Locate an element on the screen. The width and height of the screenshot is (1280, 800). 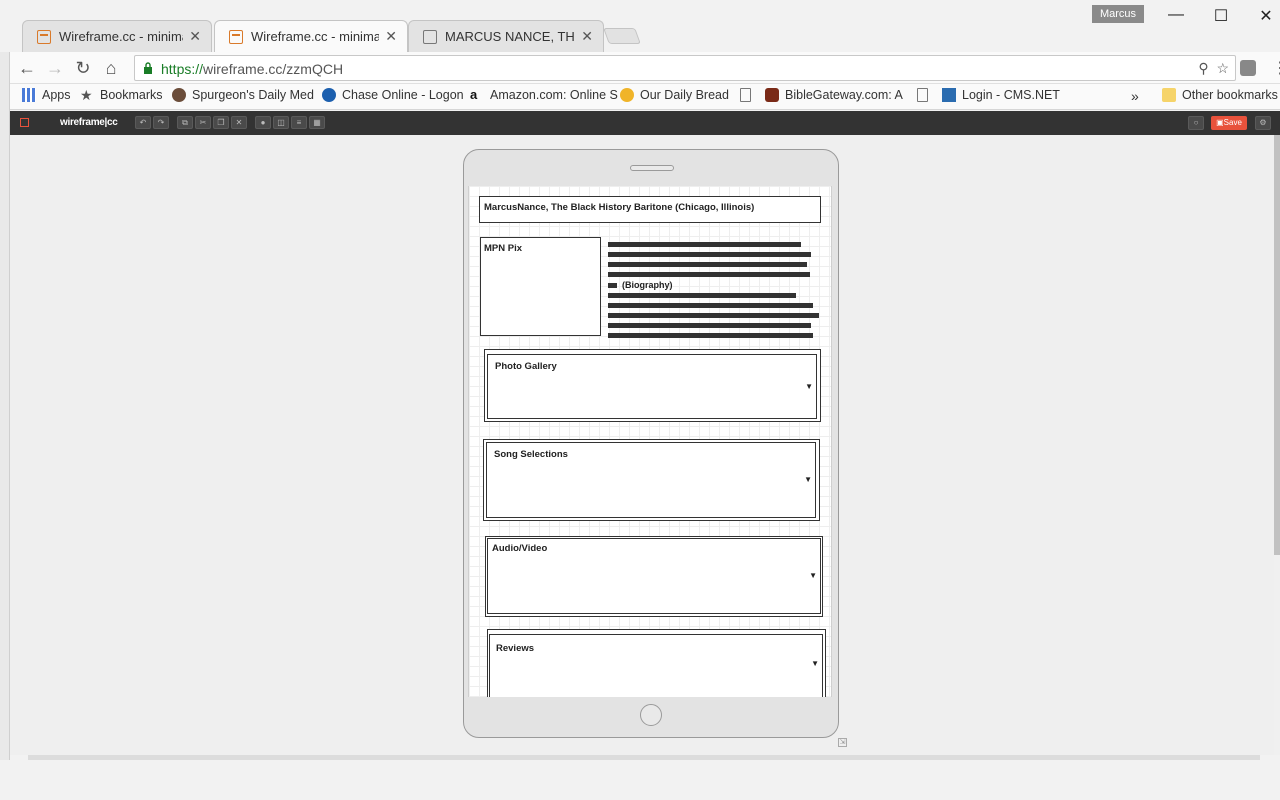
device-speaker is located at coordinates (652, 168).